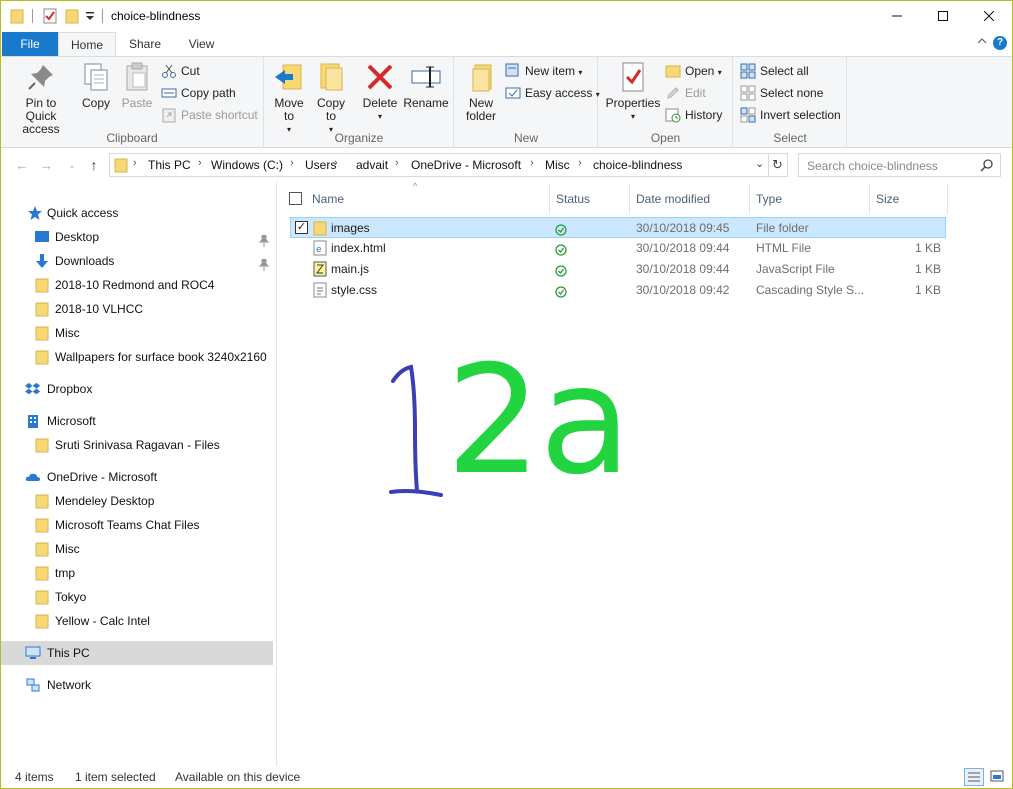 Image resolution: width=1013 pixels, height=789 pixels. Describe the element at coordinates (557, 165) in the screenshot. I see `breadcrumb-misc: Misc` at that location.